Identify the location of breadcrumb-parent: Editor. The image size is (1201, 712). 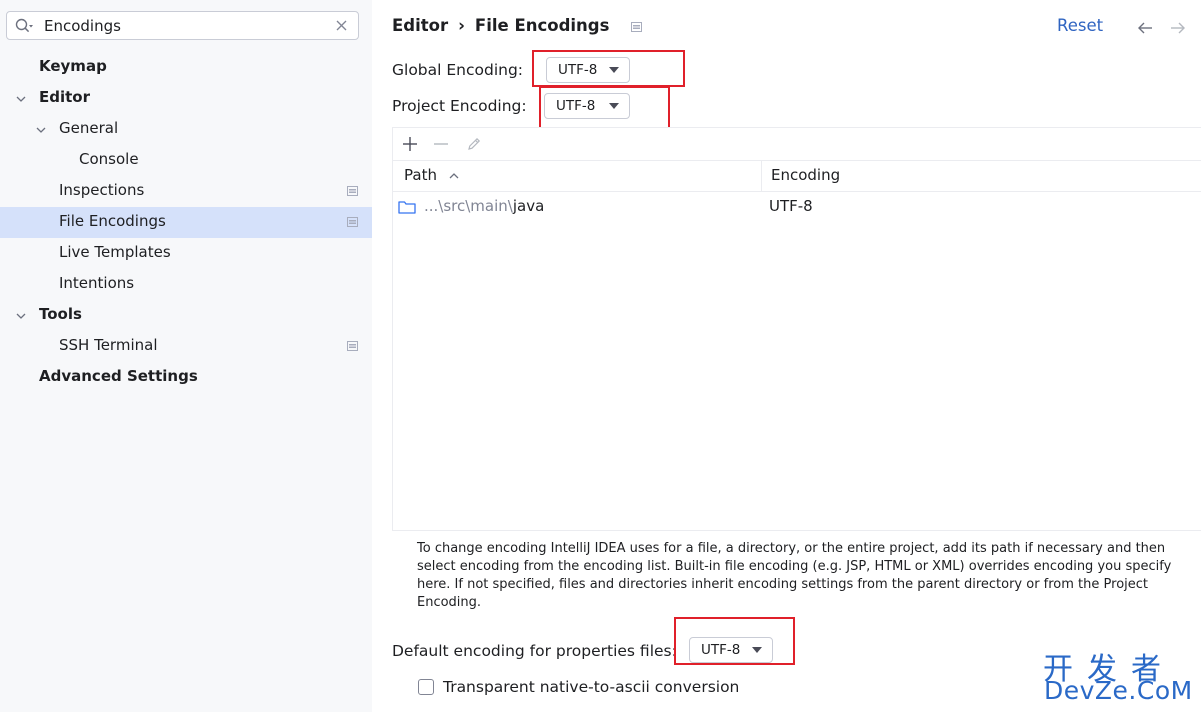
(420, 25).